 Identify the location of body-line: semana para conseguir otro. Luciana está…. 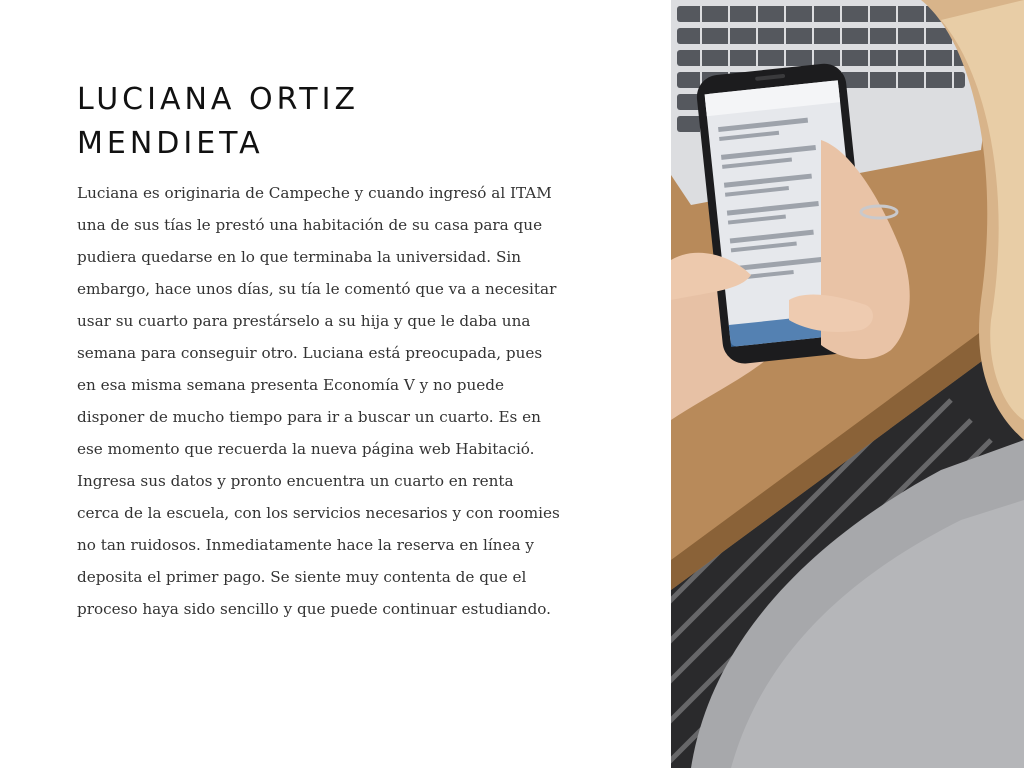
(310, 353).